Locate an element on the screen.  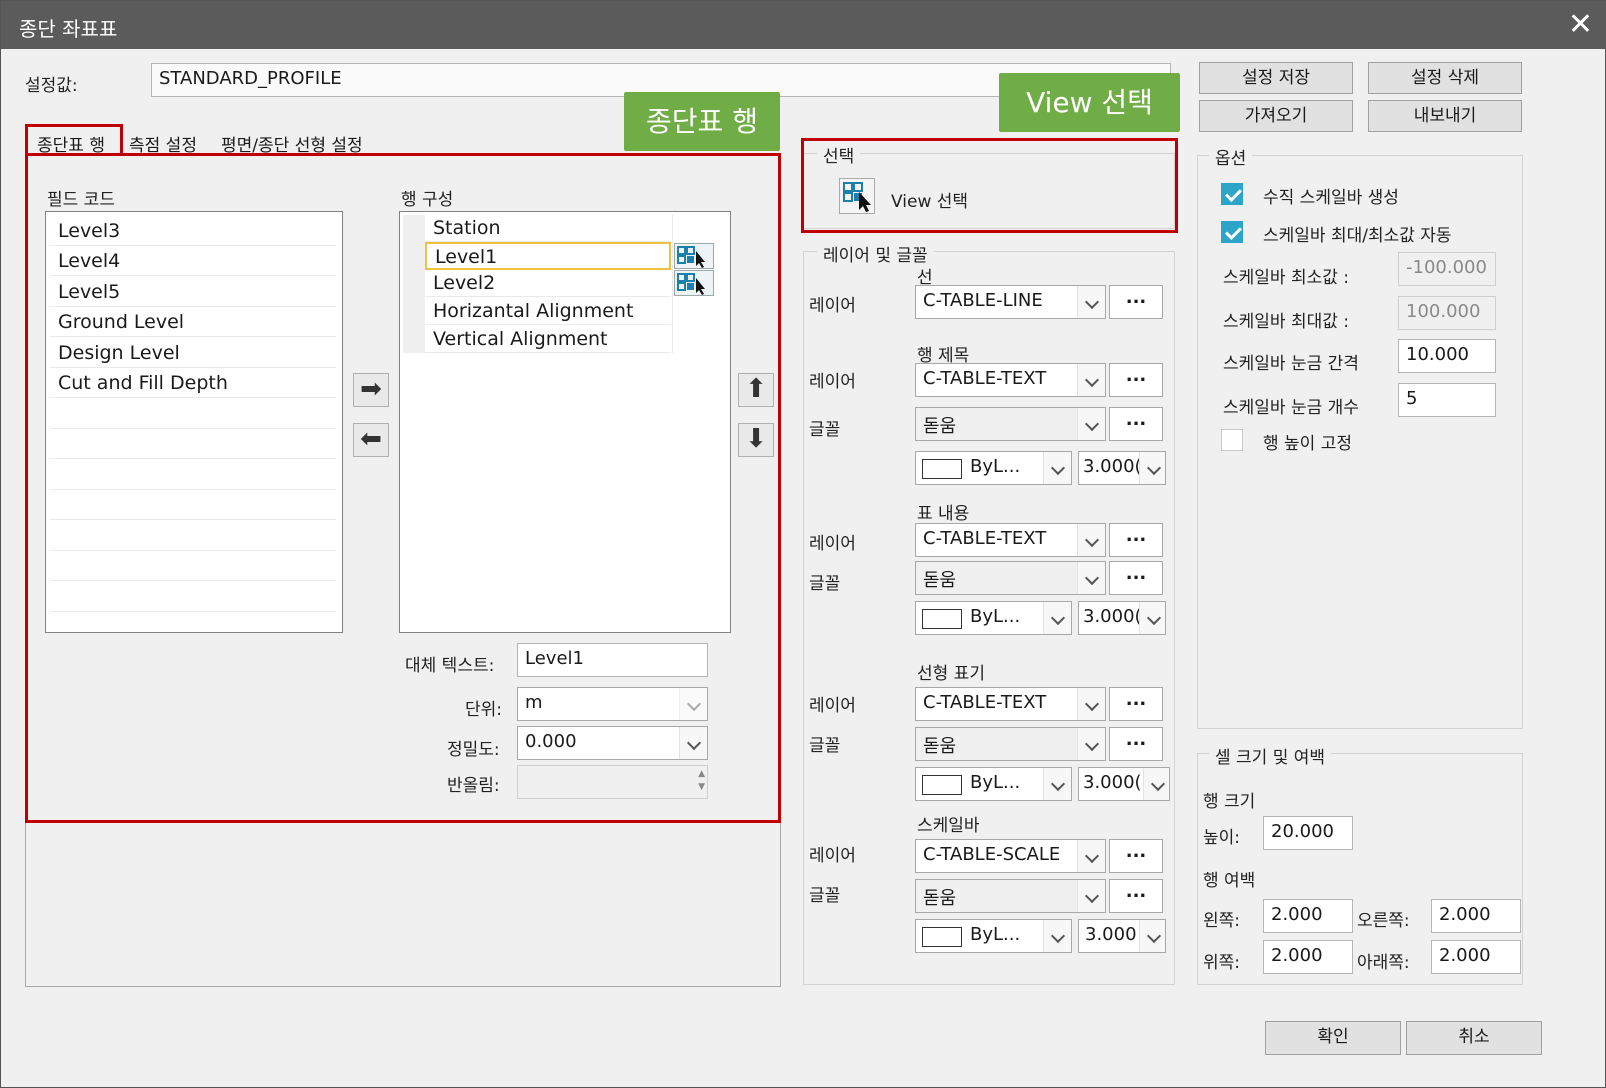
unit-select: m is located at coordinates (612, 704).